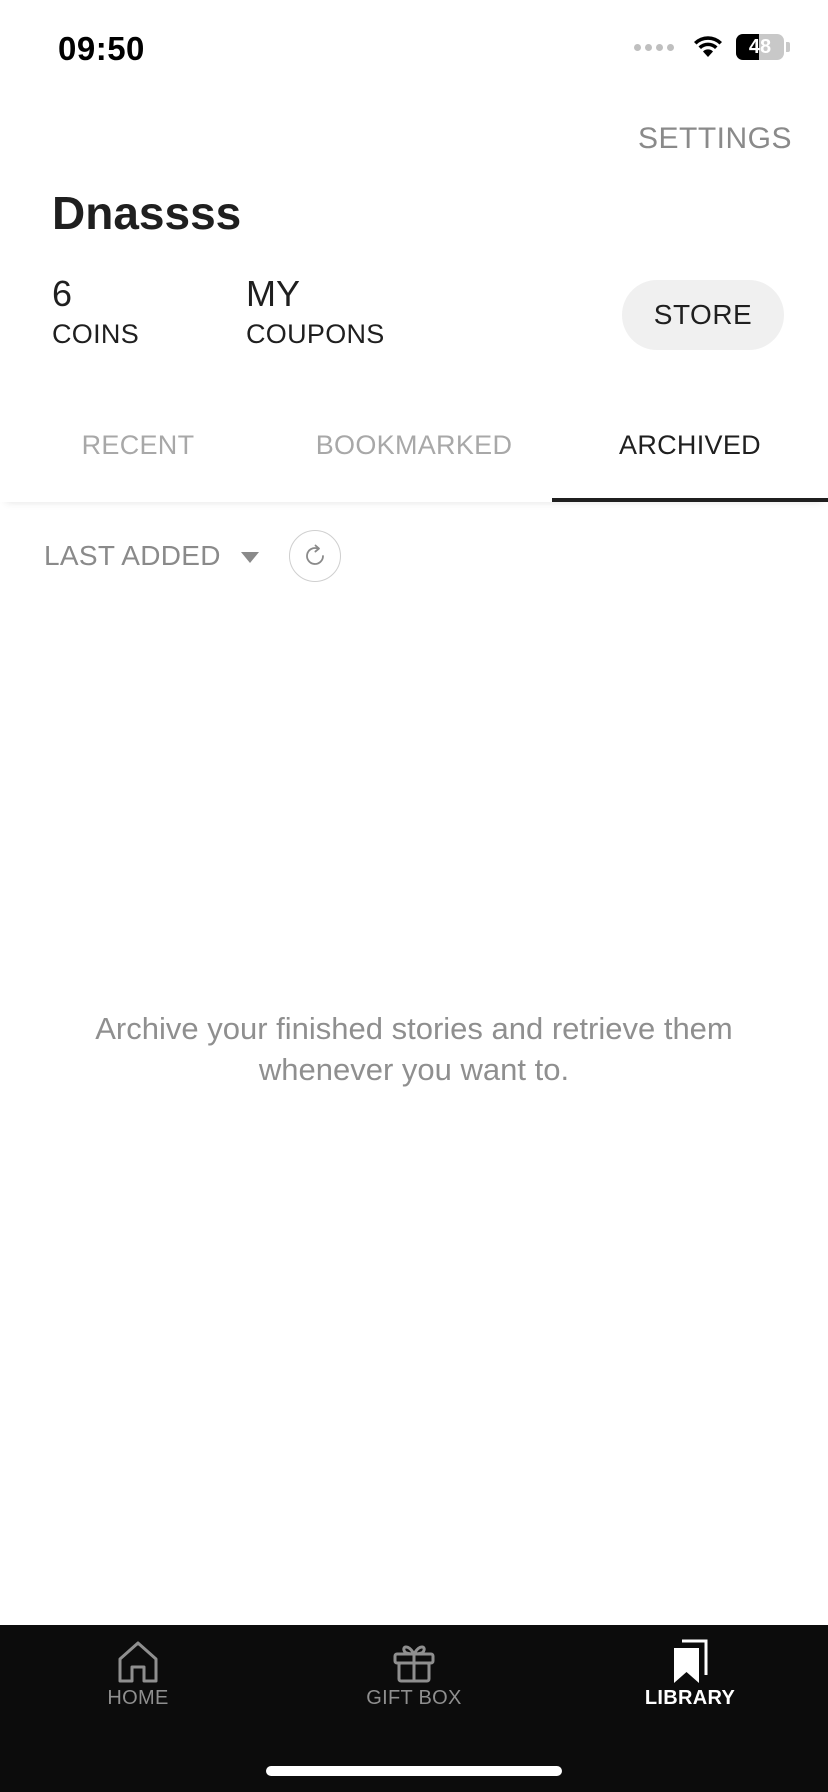  What do you see at coordinates (315, 334) in the screenshot?
I see `coupons-label: COUPONS` at bounding box center [315, 334].